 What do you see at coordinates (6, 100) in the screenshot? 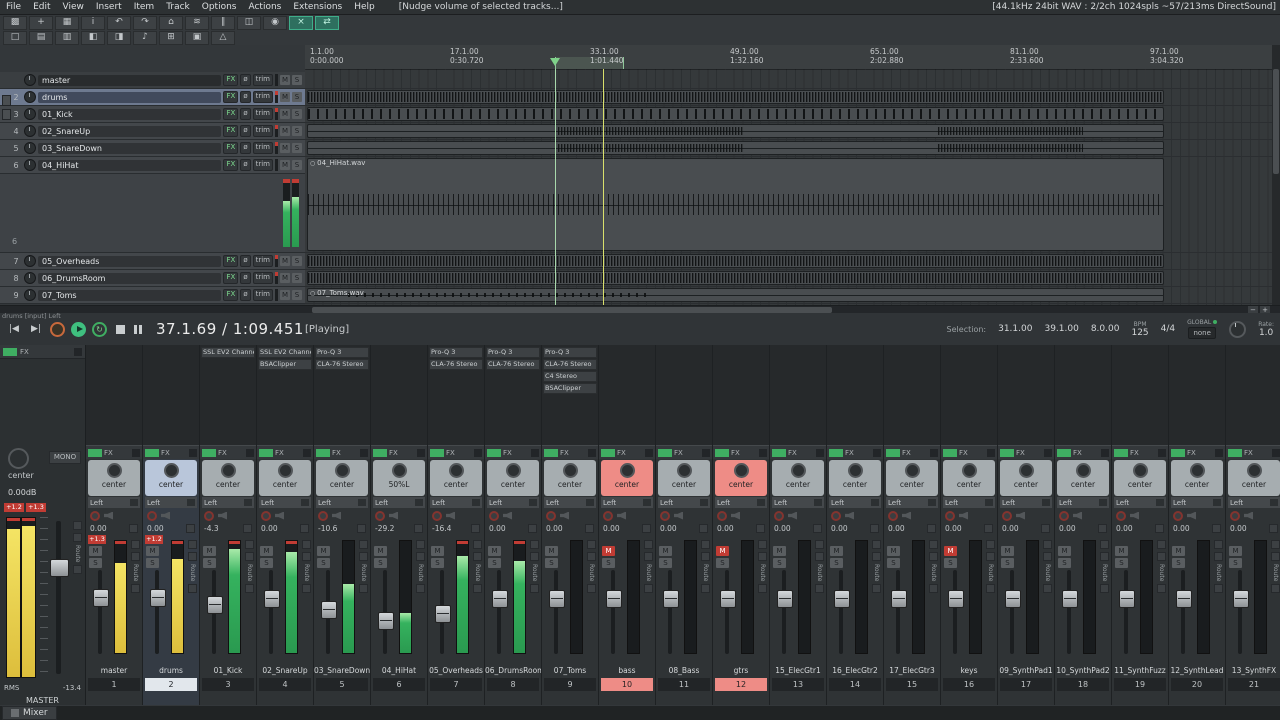
I see `docker-icon` at bounding box center [6, 100].